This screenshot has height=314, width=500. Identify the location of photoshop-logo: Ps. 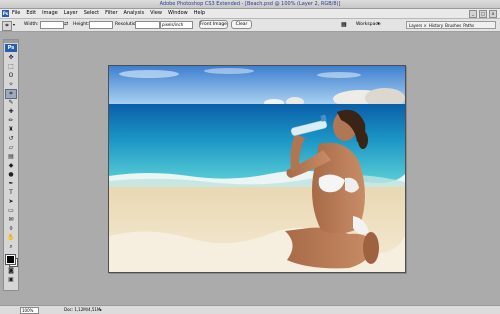
(5, 13).